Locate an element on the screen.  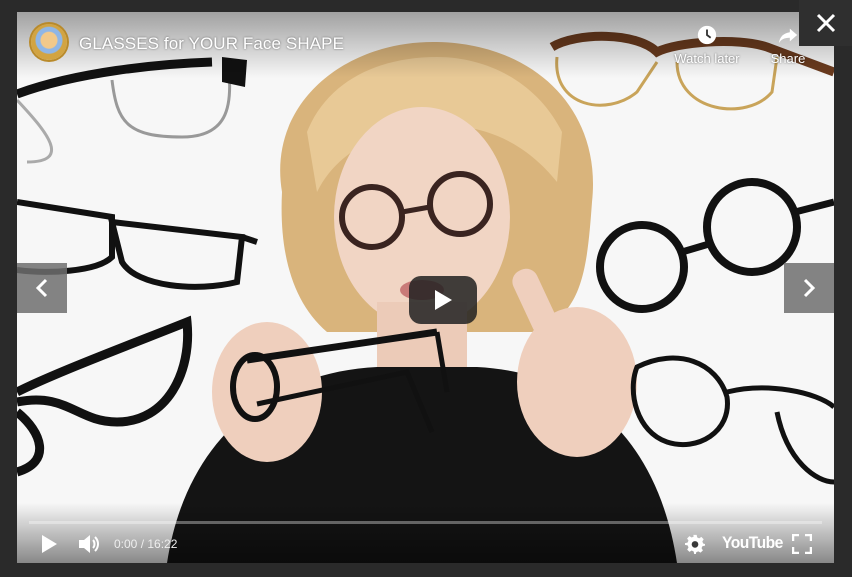
close-icon is located at coordinates (825, 23).